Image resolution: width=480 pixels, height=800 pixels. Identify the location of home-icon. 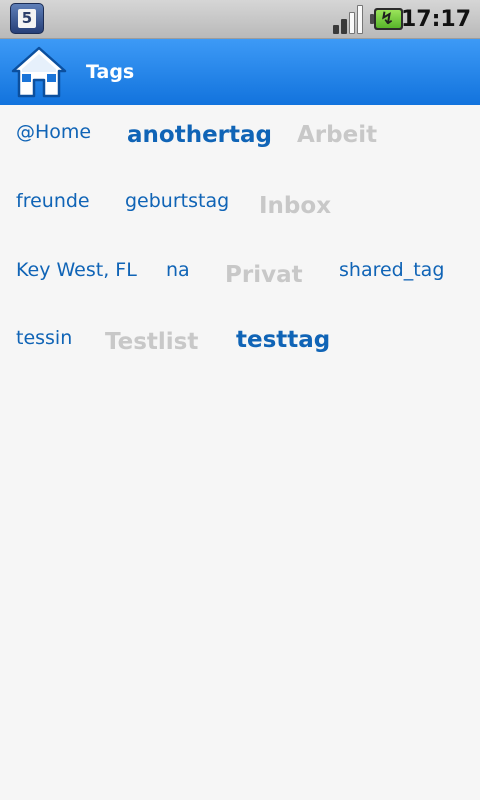
(39, 72).